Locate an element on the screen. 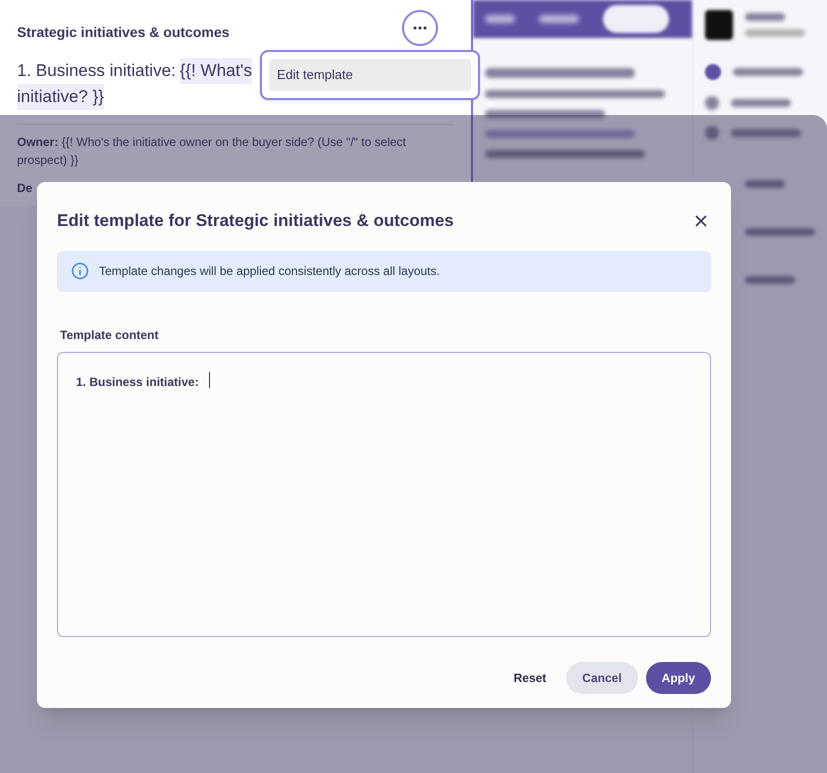 The image size is (827, 773). more-icon is located at coordinates (420, 28).